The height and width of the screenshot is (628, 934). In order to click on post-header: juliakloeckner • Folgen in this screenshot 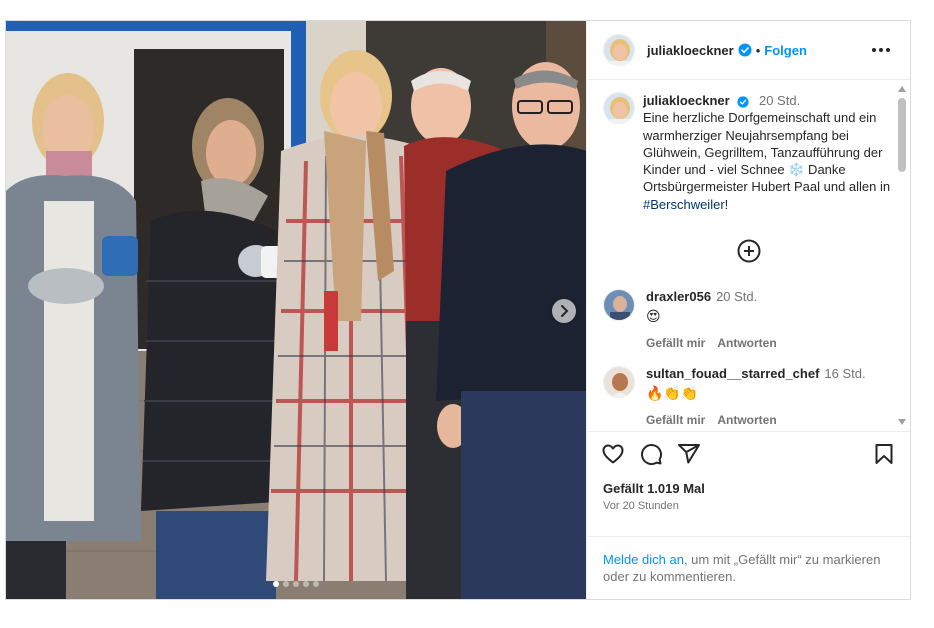, I will do `click(748, 50)`.